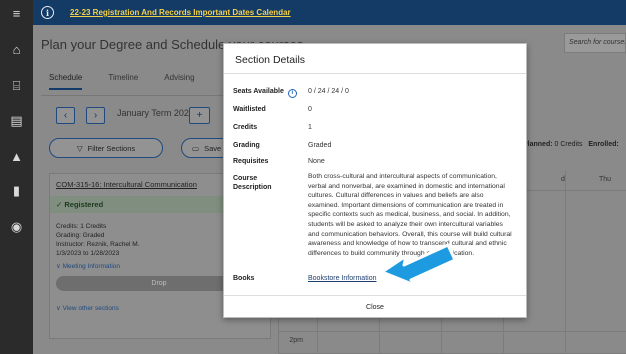 The image size is (626, 354). I want to click on course-grading: Grading: Graded, so click(80, 235).